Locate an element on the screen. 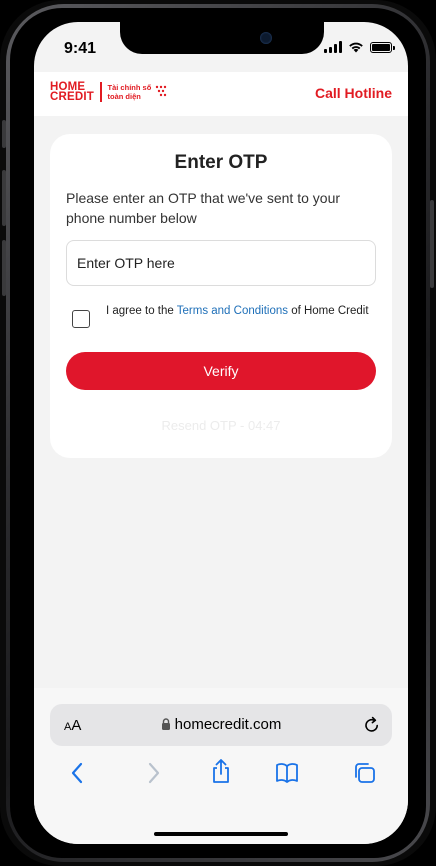  terms-suffix: of Home Credit is located at coordinates (328, 311).